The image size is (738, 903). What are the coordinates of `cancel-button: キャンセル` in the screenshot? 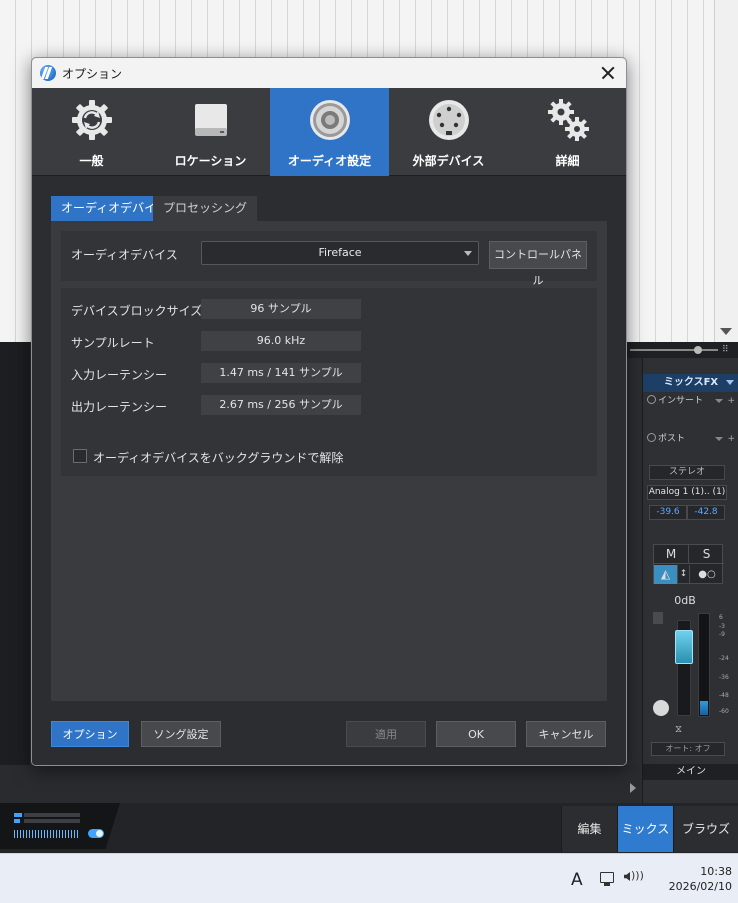 It's located at (566, 734).